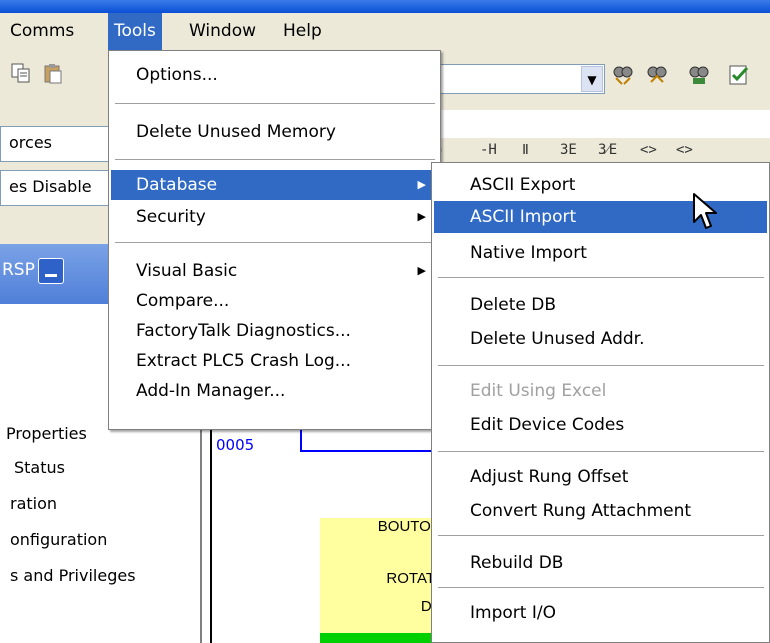 The width and height of the screenshot is (770, 643). I want to click on menu-tools: Tools, so click(135, 31).